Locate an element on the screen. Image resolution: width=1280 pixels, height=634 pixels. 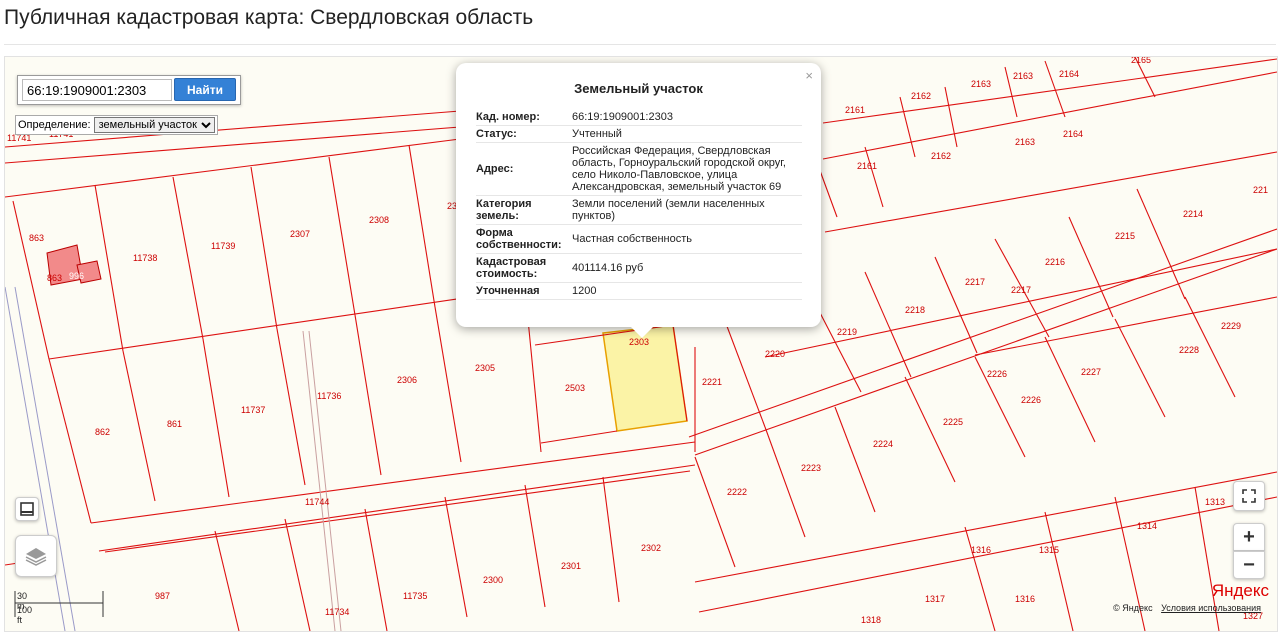
parcel-number-label: 2215 is located at coordinates (1125, 236).